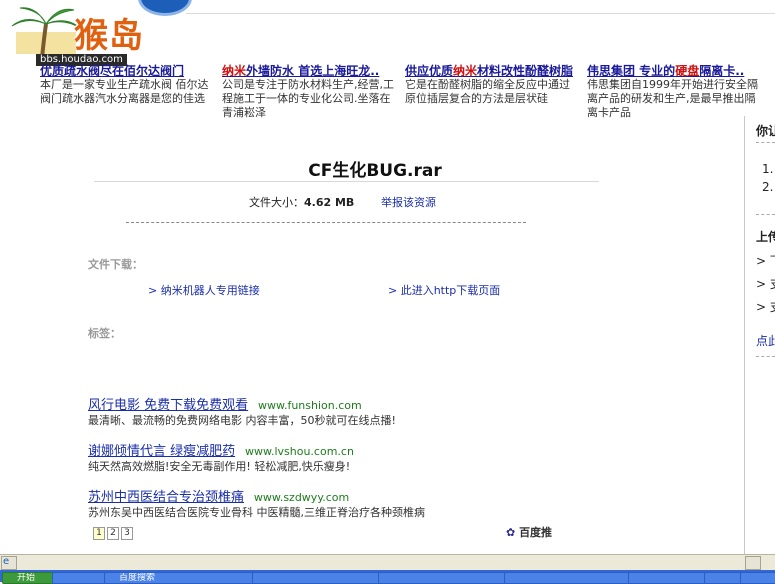  I want to click on ad-bottom-title: 谢娜倾情代言 绿瘦减肥药, so click(161, 451).